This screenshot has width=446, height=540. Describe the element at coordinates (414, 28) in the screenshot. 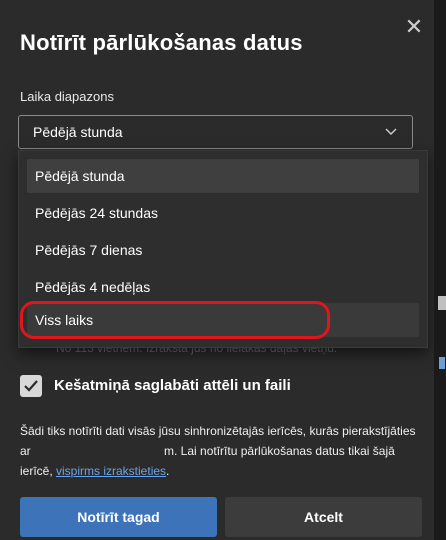

I see `close-icon: ✕` at that location.